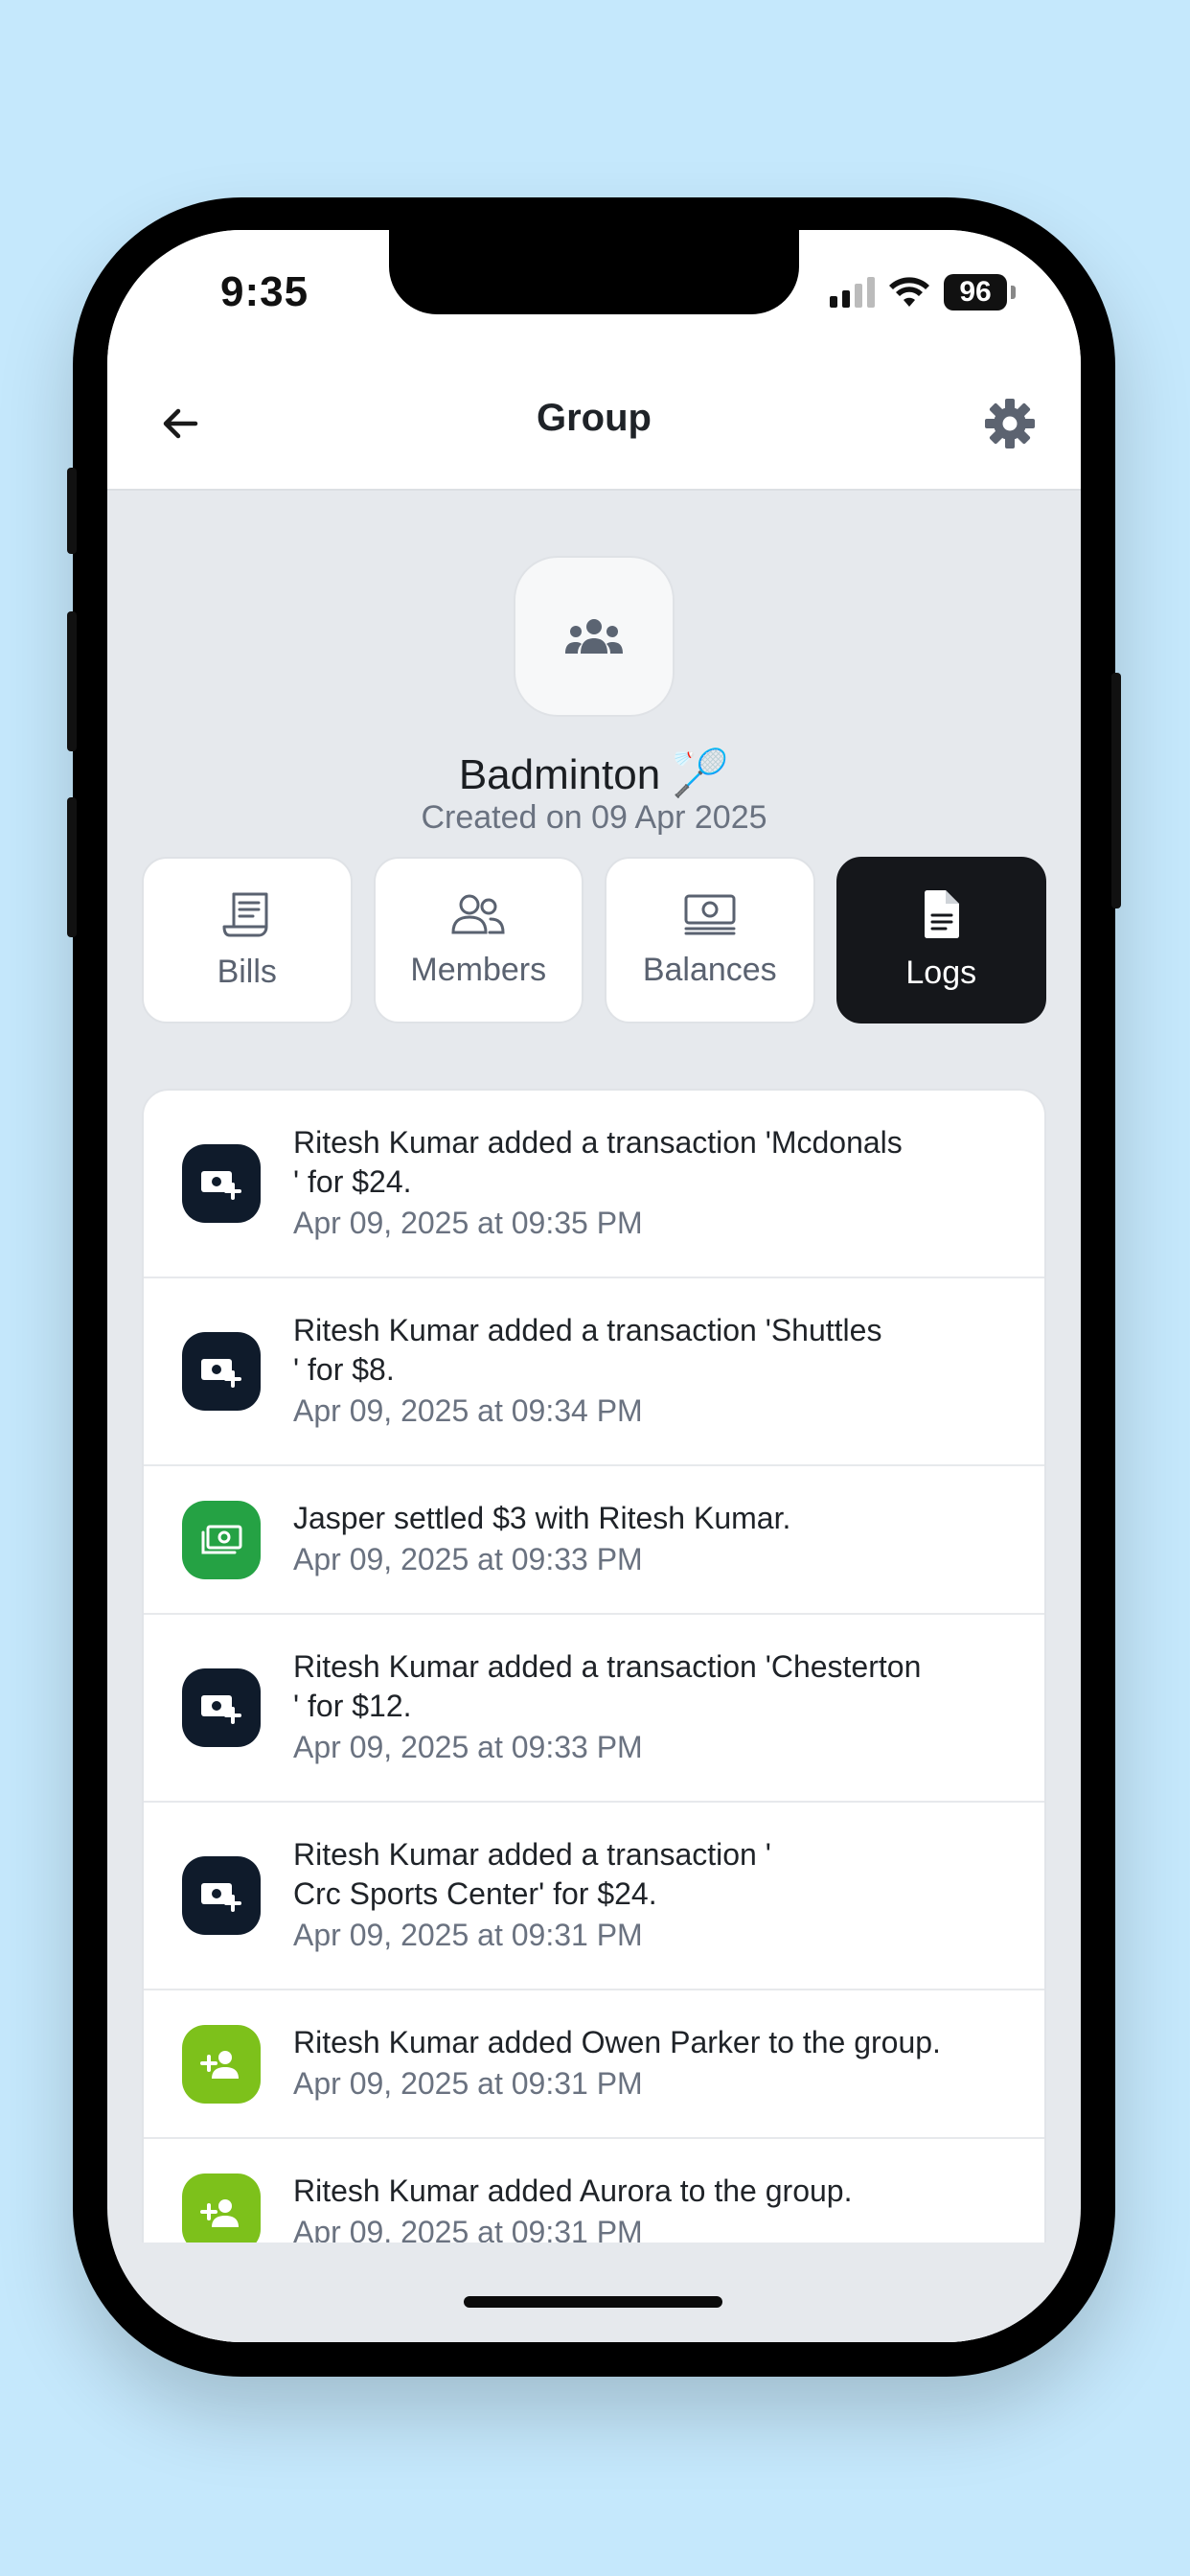 The width and height of the screenshot is (1190, 2576). I want to click on group-name-text: Badminton, so click(559, 774).